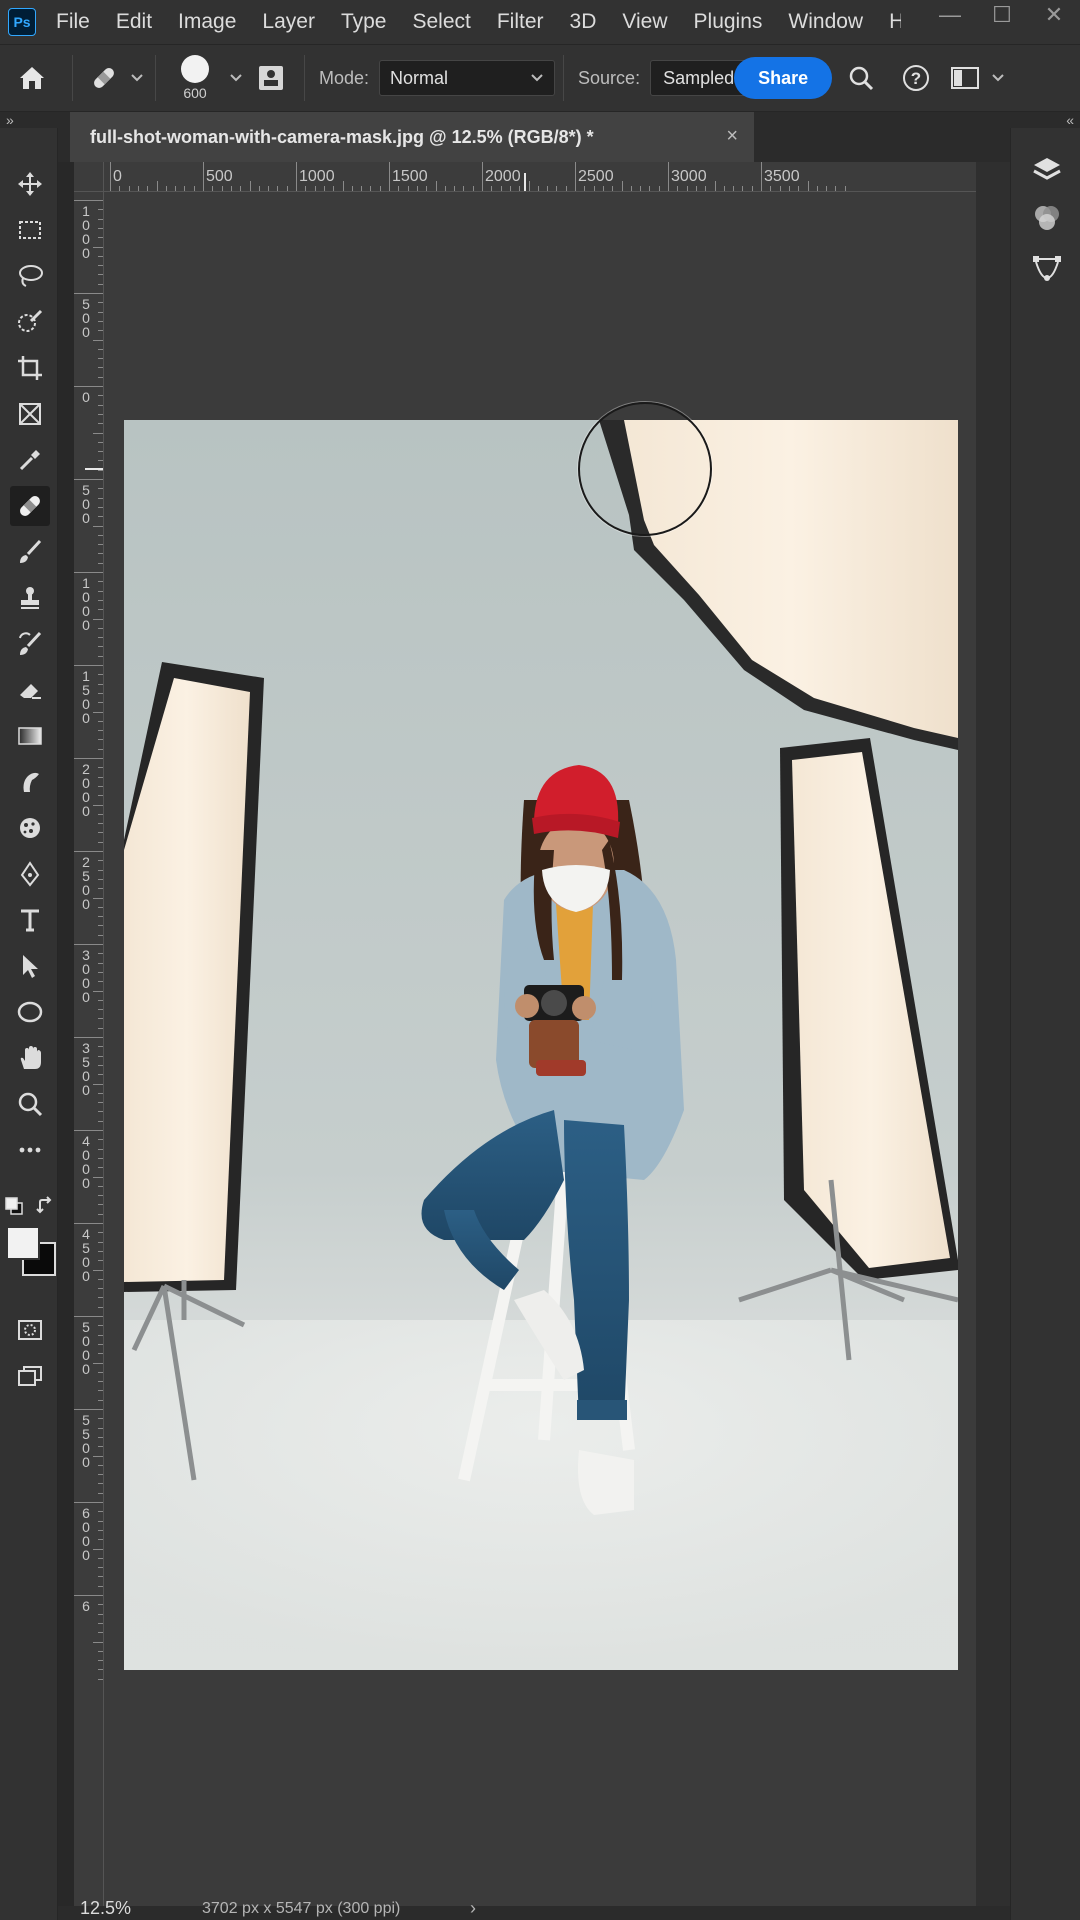  Describe the element at coordinates (30, 1376) in the screenshot. I see `screen-mode-button` at that location.